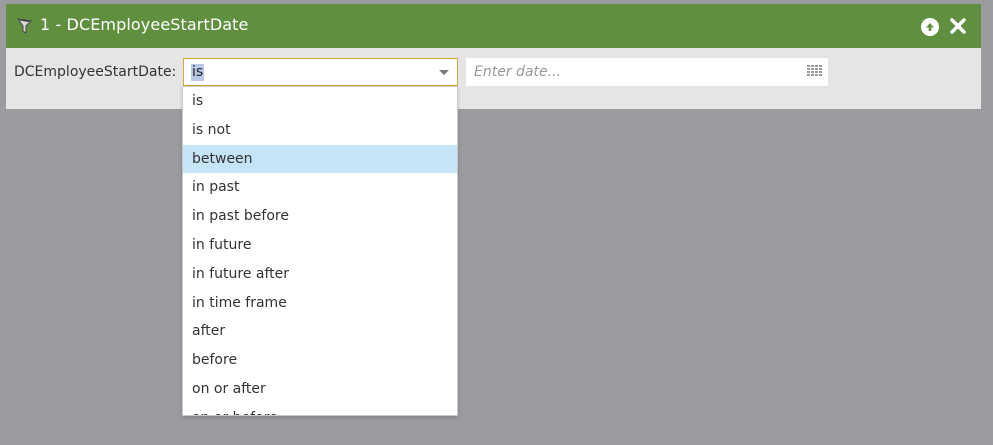 Image resolution: width=993 pixels, height=445 pixels. I want to click on dropdown-option-in-time-frame: in time frame, so click(320, 303).